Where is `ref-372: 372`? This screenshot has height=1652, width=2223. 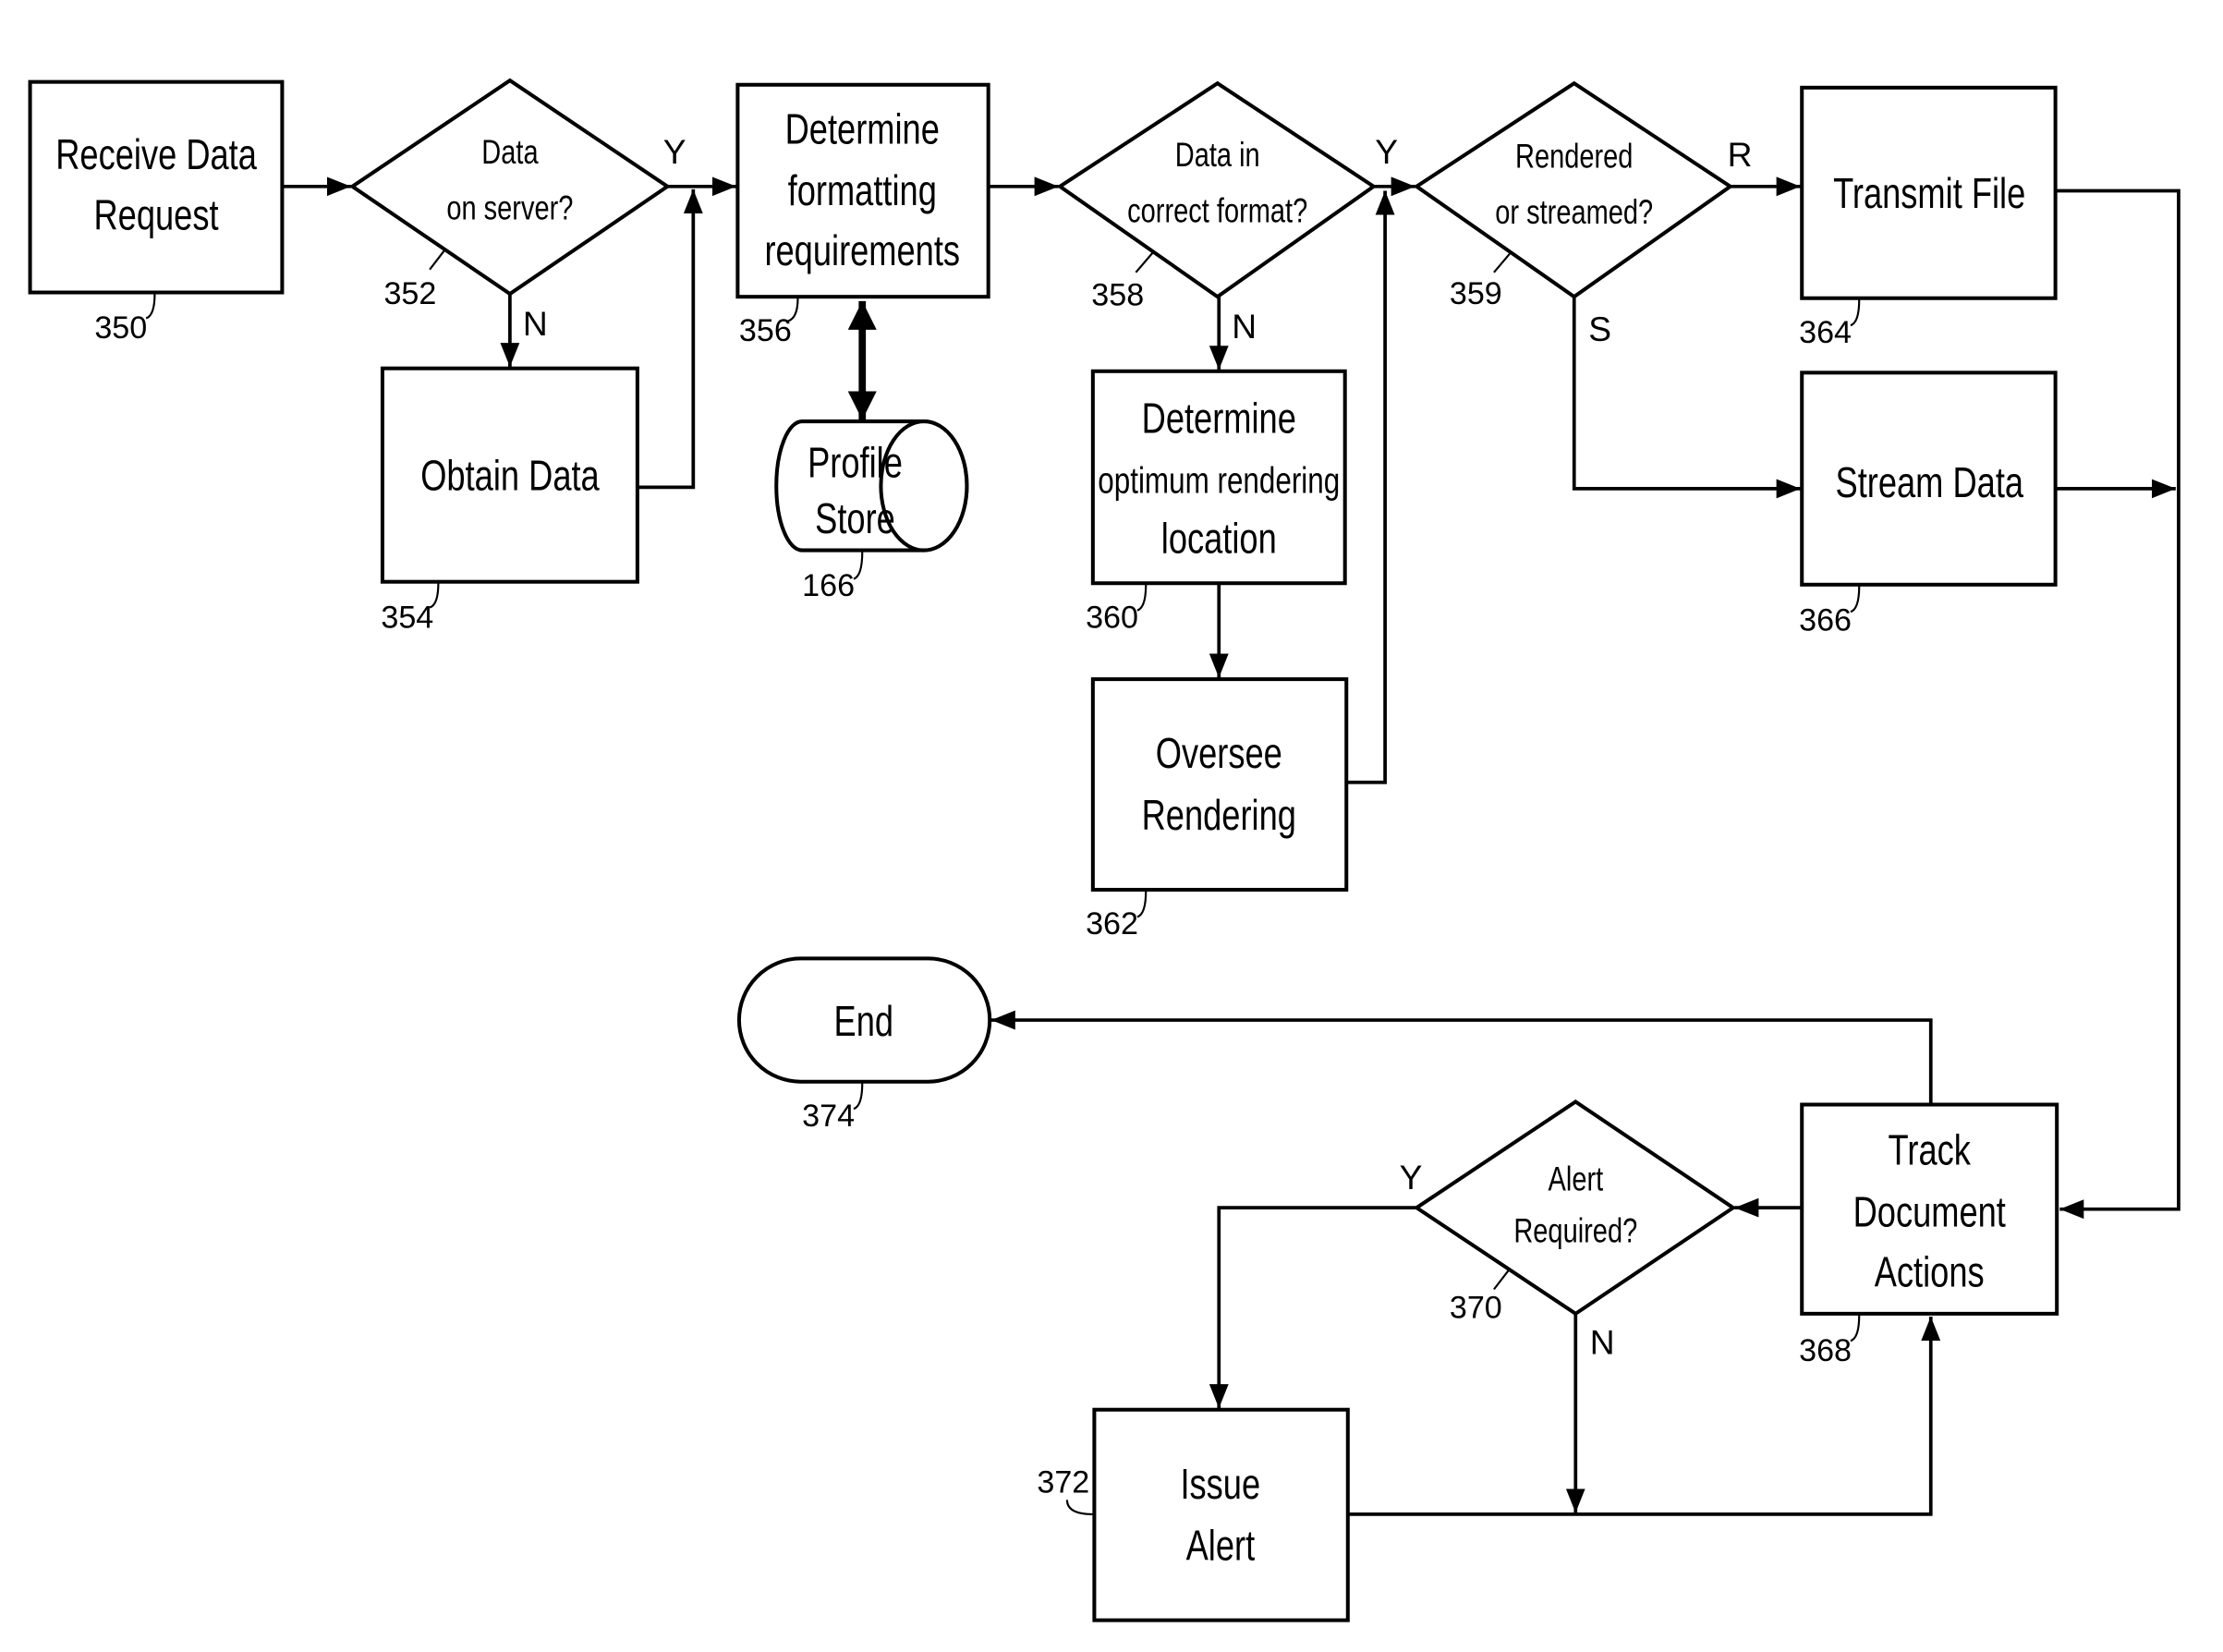 ref-372: 372 is located at coordinates (1063, 1482).